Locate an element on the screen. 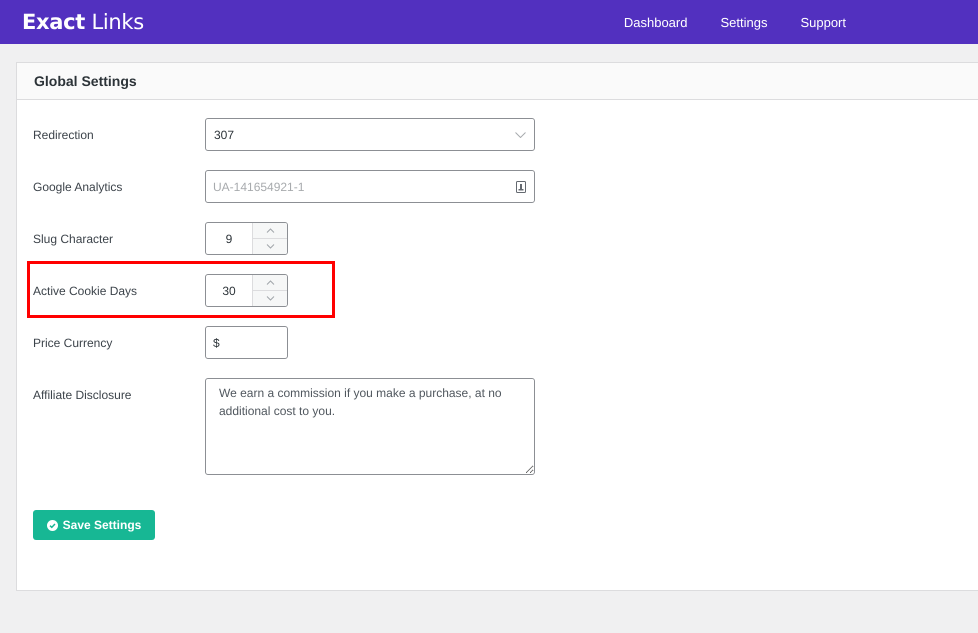 This screenshot has height=633, width=978. nav-link: Dashboard is located at coordinates (656, 22).